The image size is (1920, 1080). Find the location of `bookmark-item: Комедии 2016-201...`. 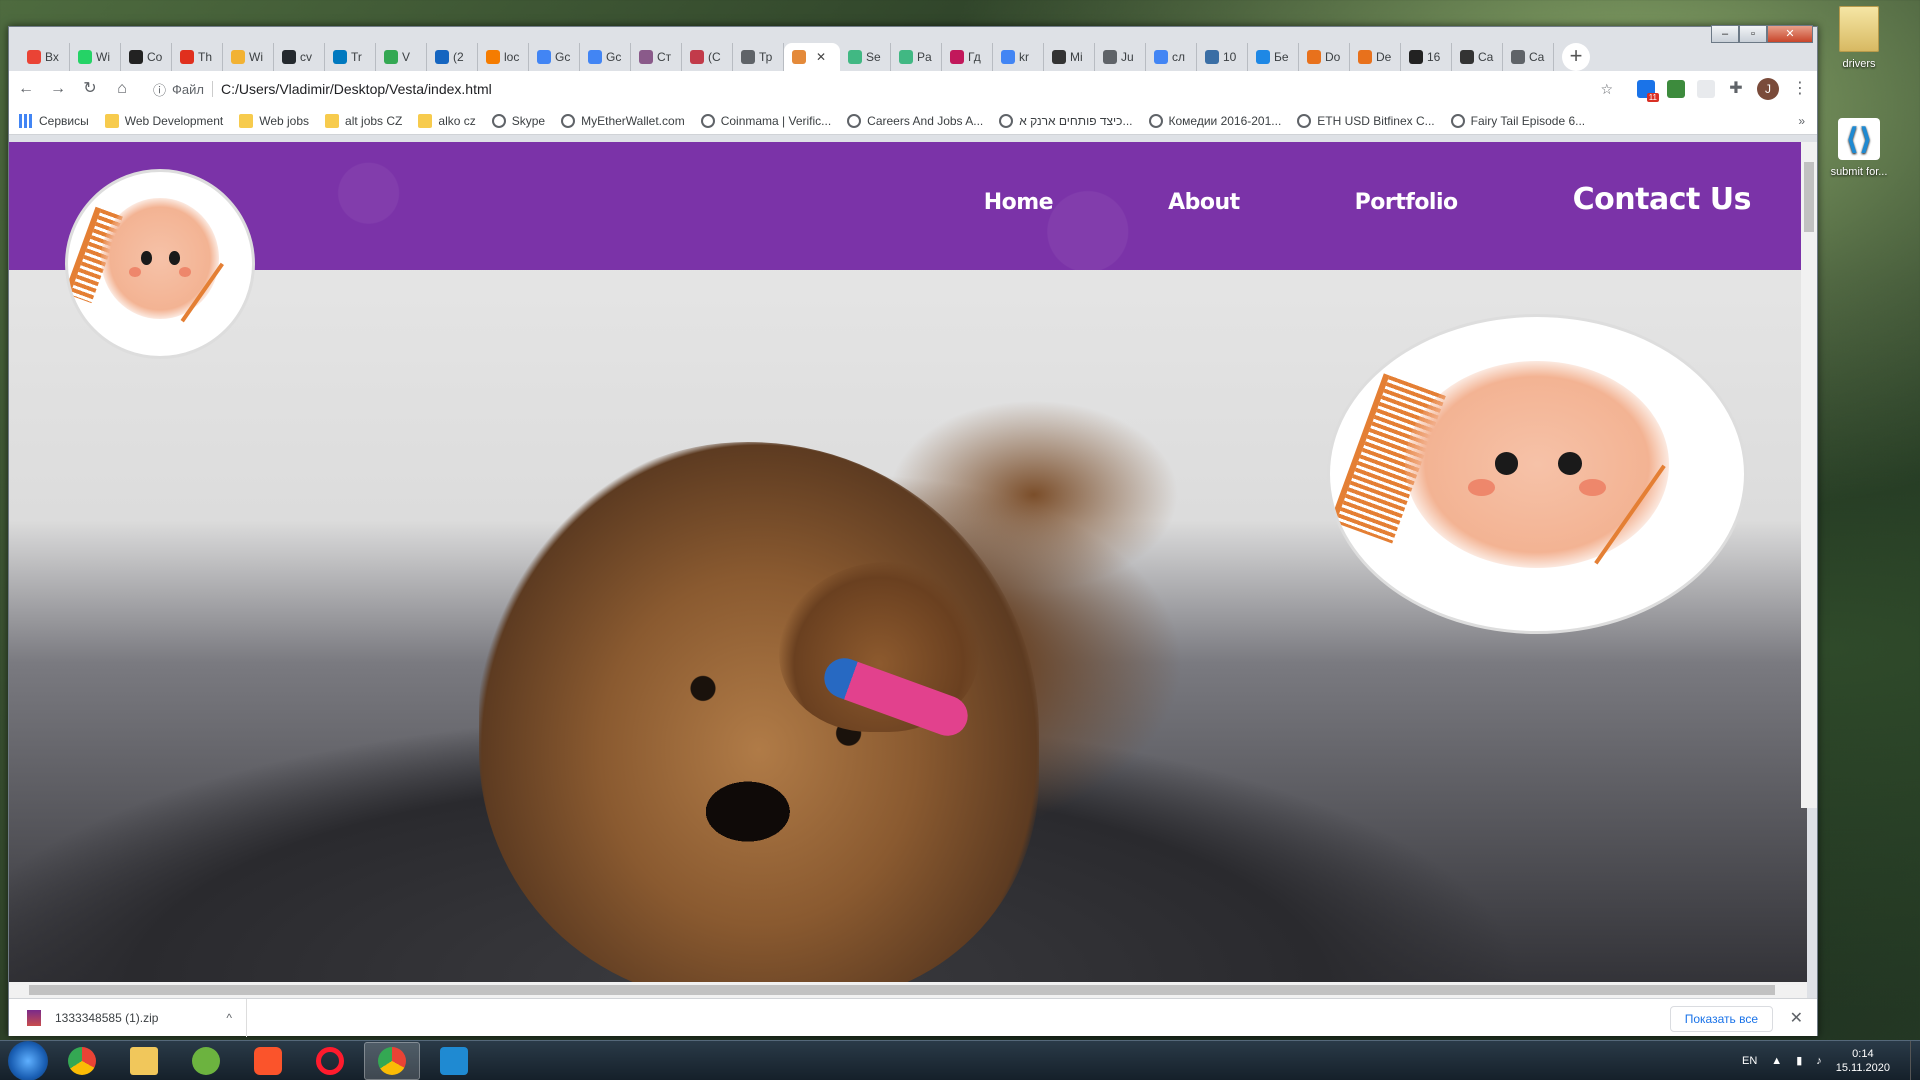

bookmark-item: Комедии 2016-201... is located at coordinates (1215, 120).